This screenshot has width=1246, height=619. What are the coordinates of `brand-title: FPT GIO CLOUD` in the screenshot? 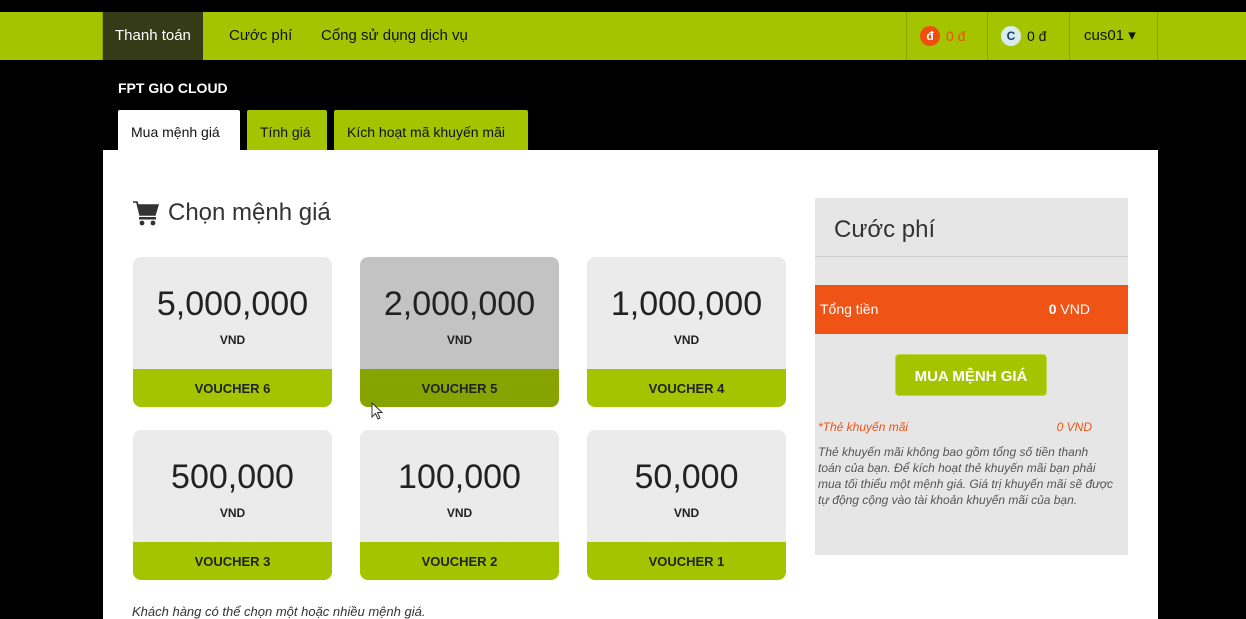 It's located at (173, 88).